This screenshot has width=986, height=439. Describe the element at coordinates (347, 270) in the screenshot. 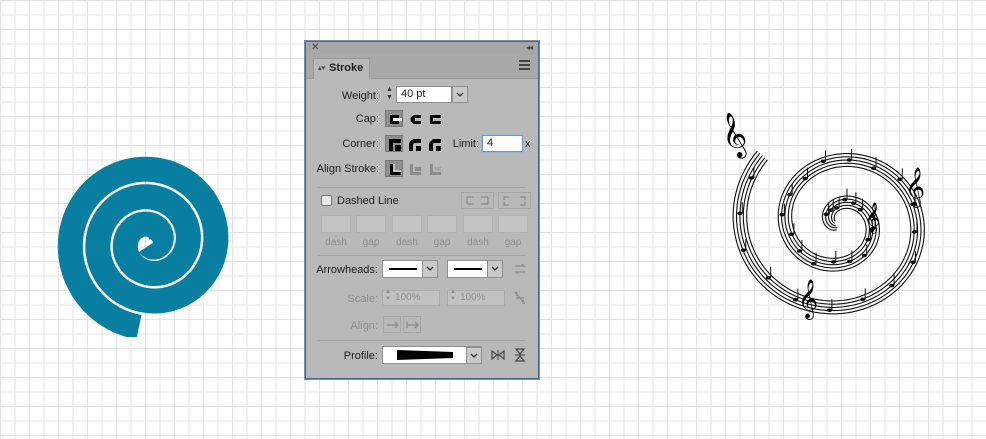

I see `arrowheads-label: Arrowheads:` at that location.